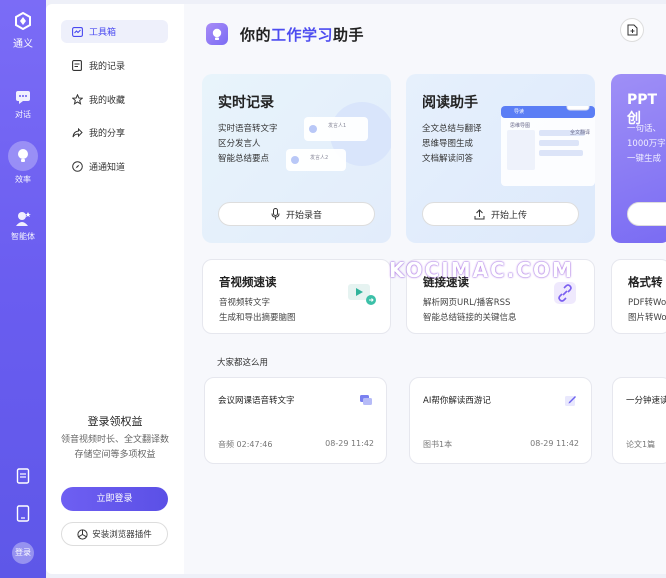 Image resolution: width=666 pixels, height=578 pixels. I want to click on promo-title: 登录领权益, so click(115, 421).